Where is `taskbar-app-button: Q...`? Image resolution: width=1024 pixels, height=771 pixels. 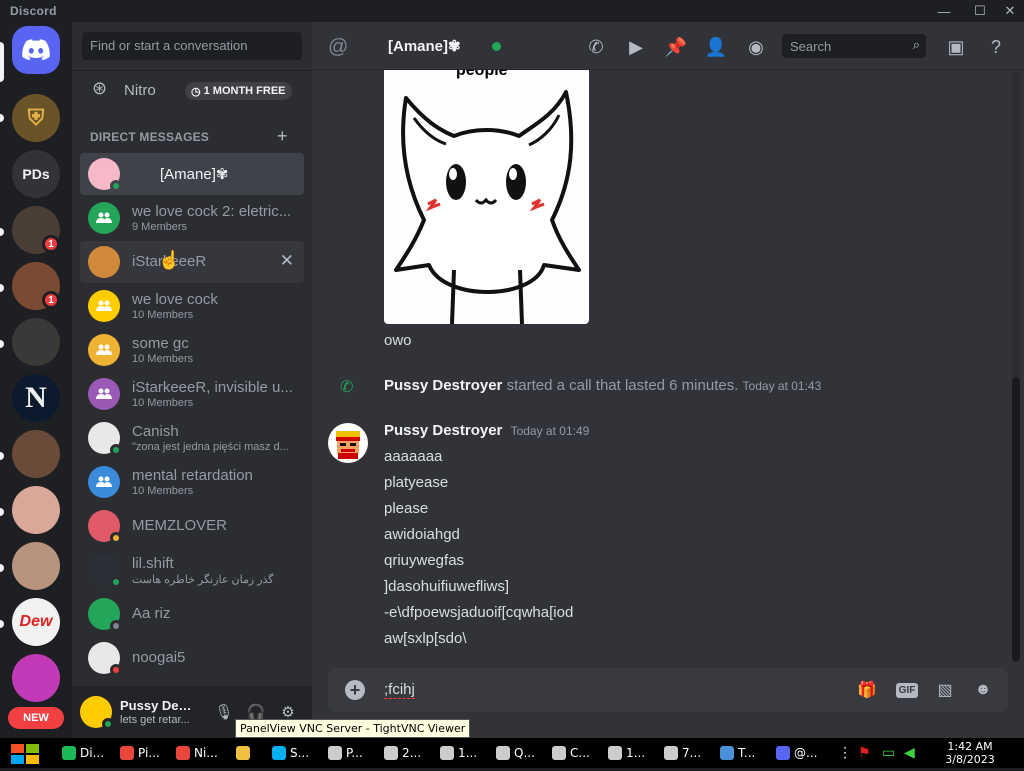 taskbar-app-button: Q... is located at coordinates (522, 753).